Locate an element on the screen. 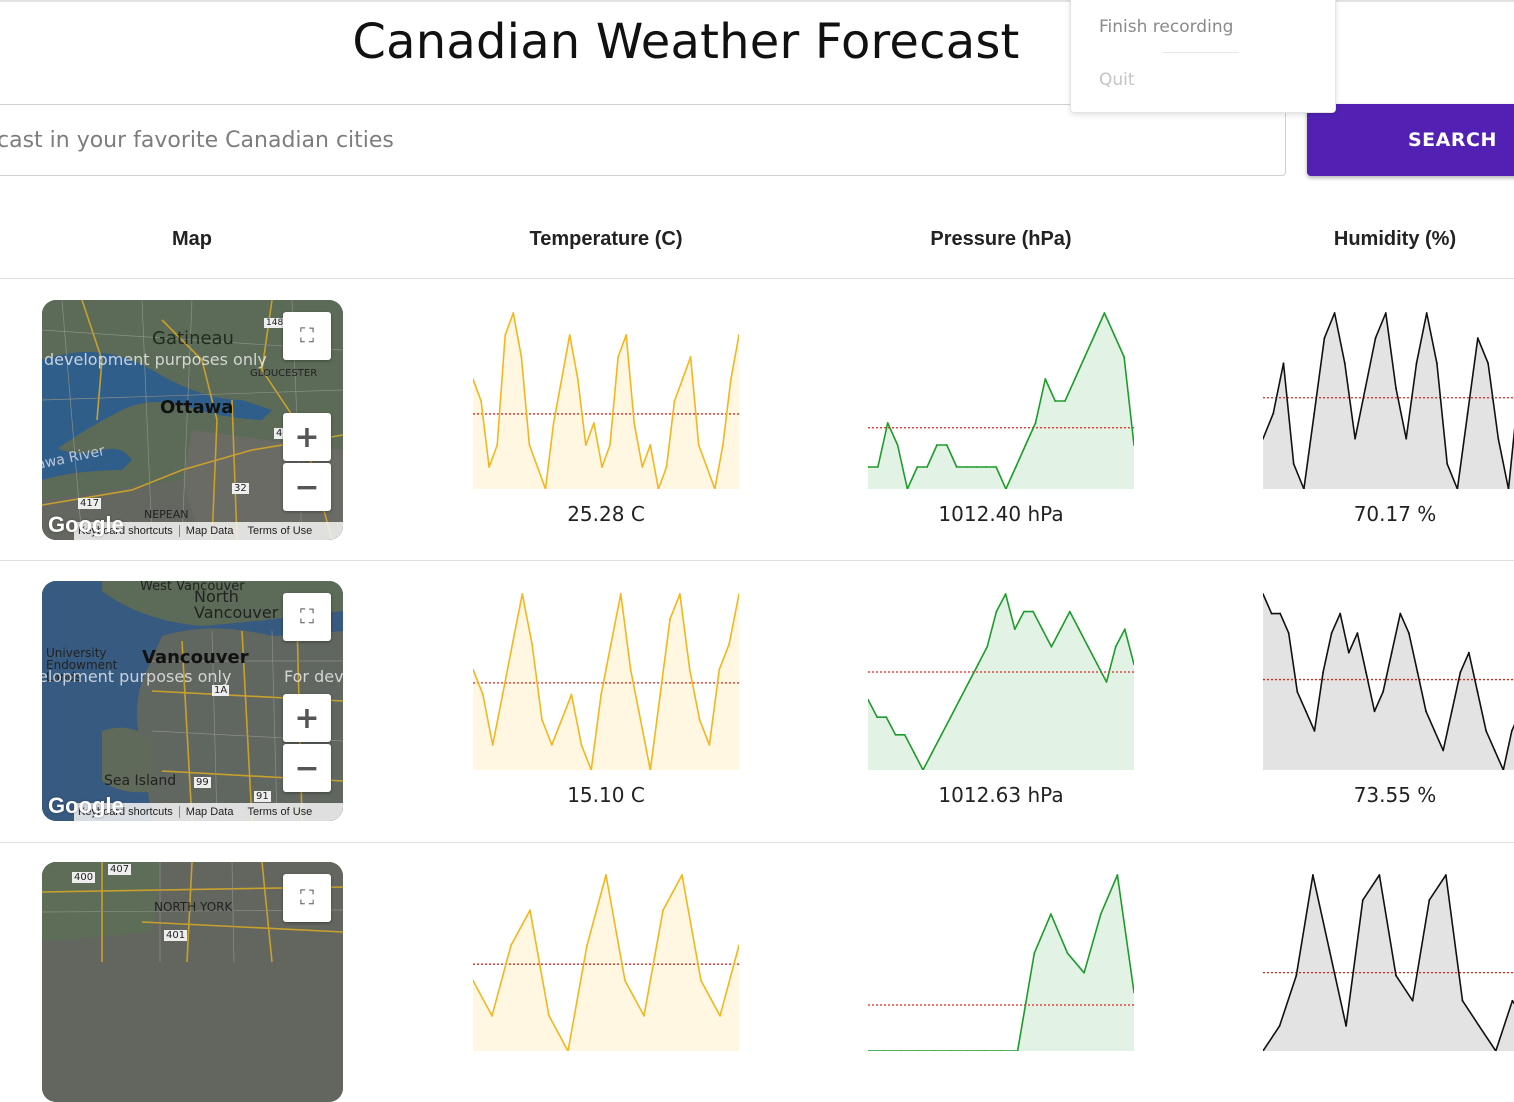 This screenshot has width=1514, height=1102. search-field is located at coordinates (643, 140).